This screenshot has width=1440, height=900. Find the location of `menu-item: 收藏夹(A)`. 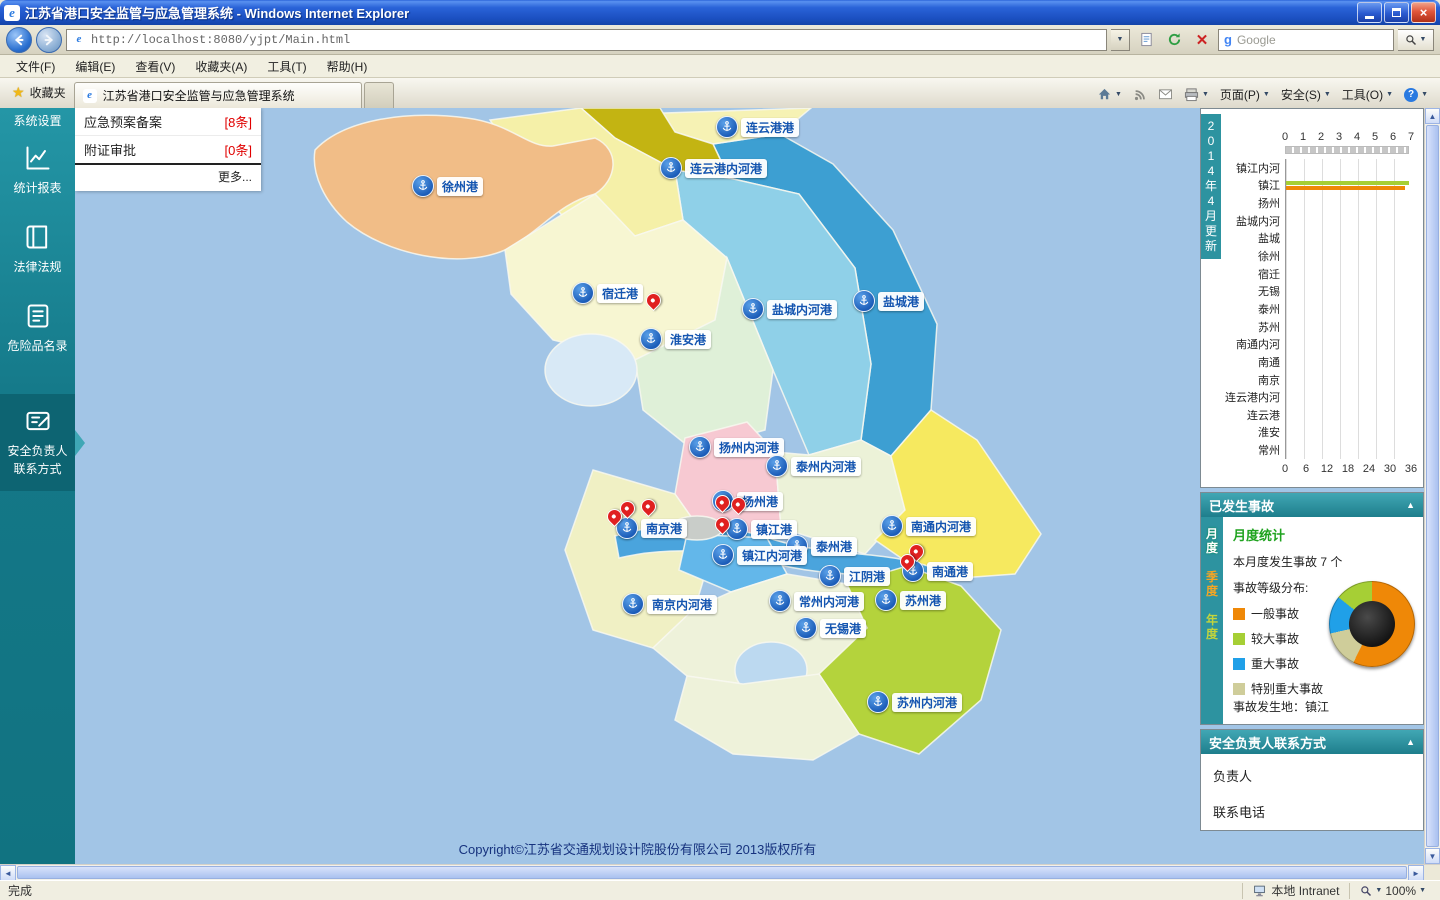

menu-item: 收藏夹(A) is located at coordinates (221, 66).